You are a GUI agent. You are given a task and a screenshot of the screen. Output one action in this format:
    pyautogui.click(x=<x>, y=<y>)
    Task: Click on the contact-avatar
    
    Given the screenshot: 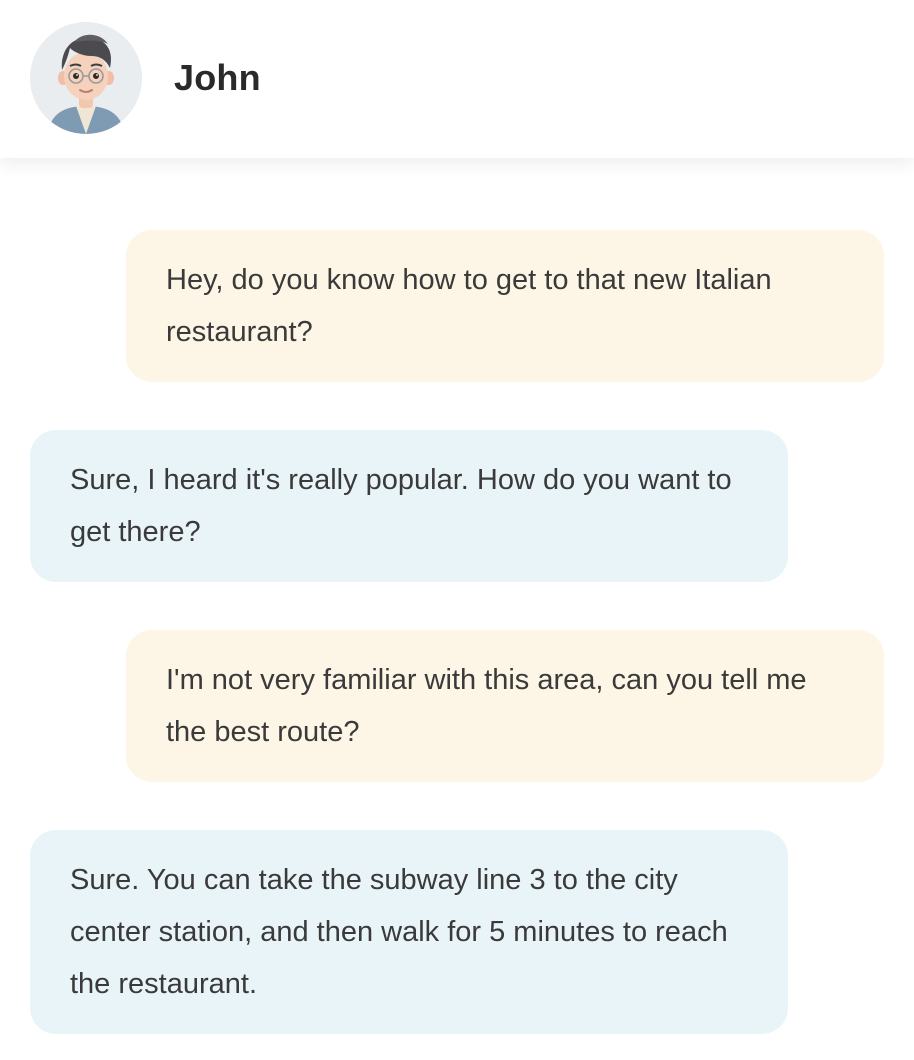 What is the action you would take?
    pyautogui.click(x=86, y=78)
    